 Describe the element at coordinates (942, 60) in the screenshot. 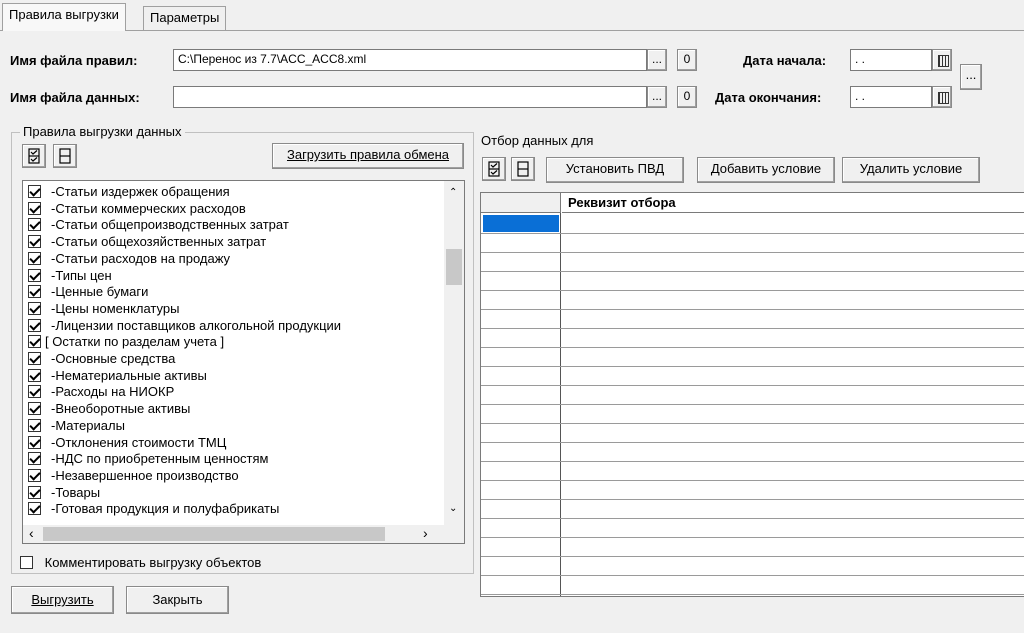

I see `date-start-calendar-icon` at that location.